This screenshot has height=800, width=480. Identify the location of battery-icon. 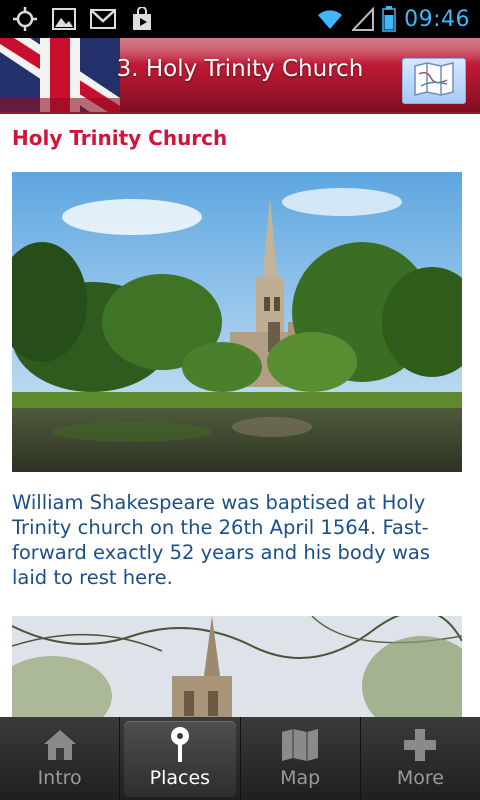
(389, 19).